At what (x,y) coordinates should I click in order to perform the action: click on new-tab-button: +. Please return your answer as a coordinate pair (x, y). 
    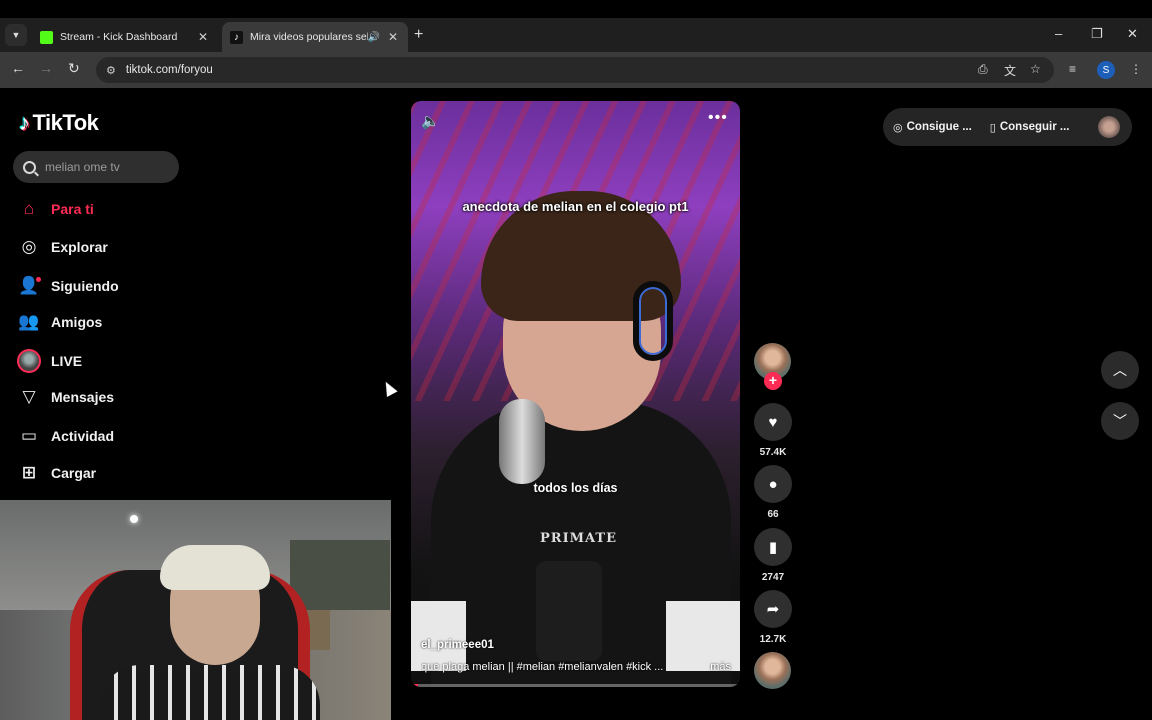
    Looking at the image, I should click on (418, 35).